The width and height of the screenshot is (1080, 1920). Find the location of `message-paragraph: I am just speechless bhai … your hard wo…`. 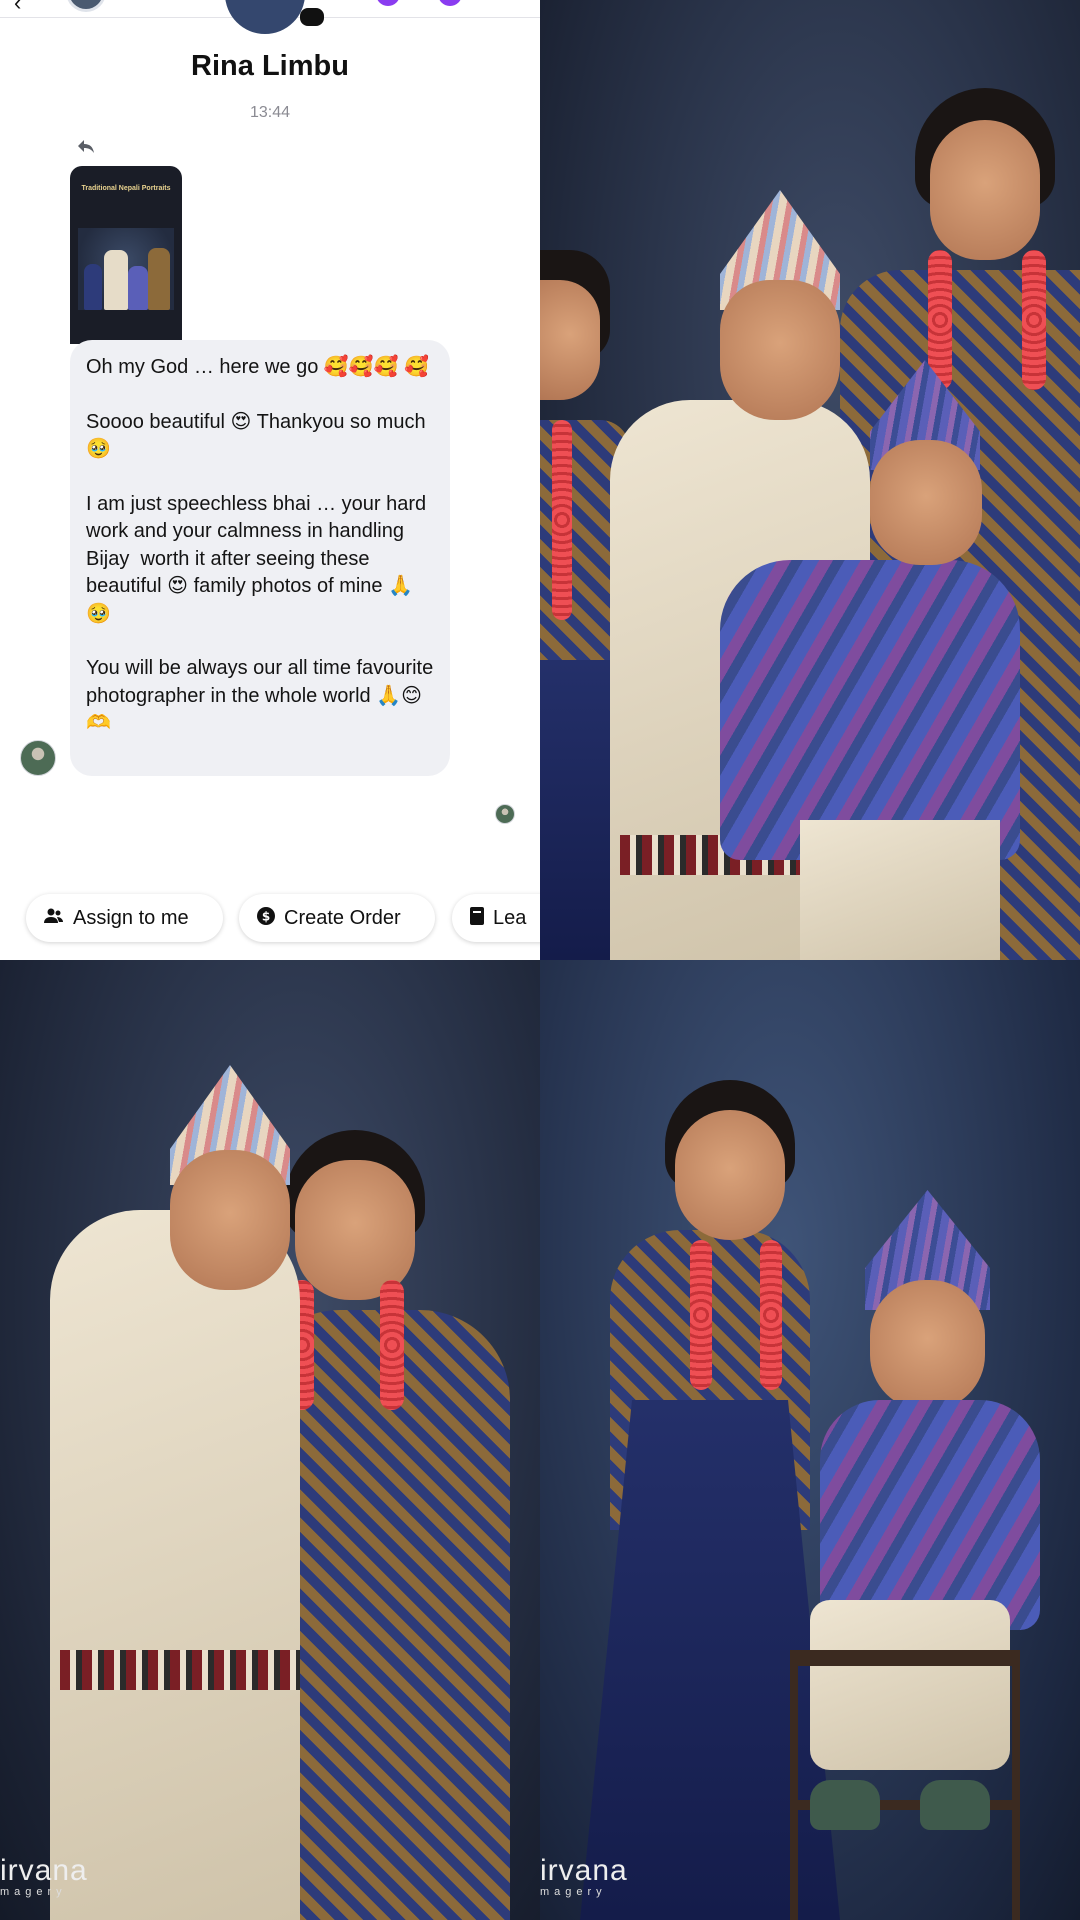

message-paragraph: I am just speechless bhai … your hard wo… is located at coordinates (259, 558).